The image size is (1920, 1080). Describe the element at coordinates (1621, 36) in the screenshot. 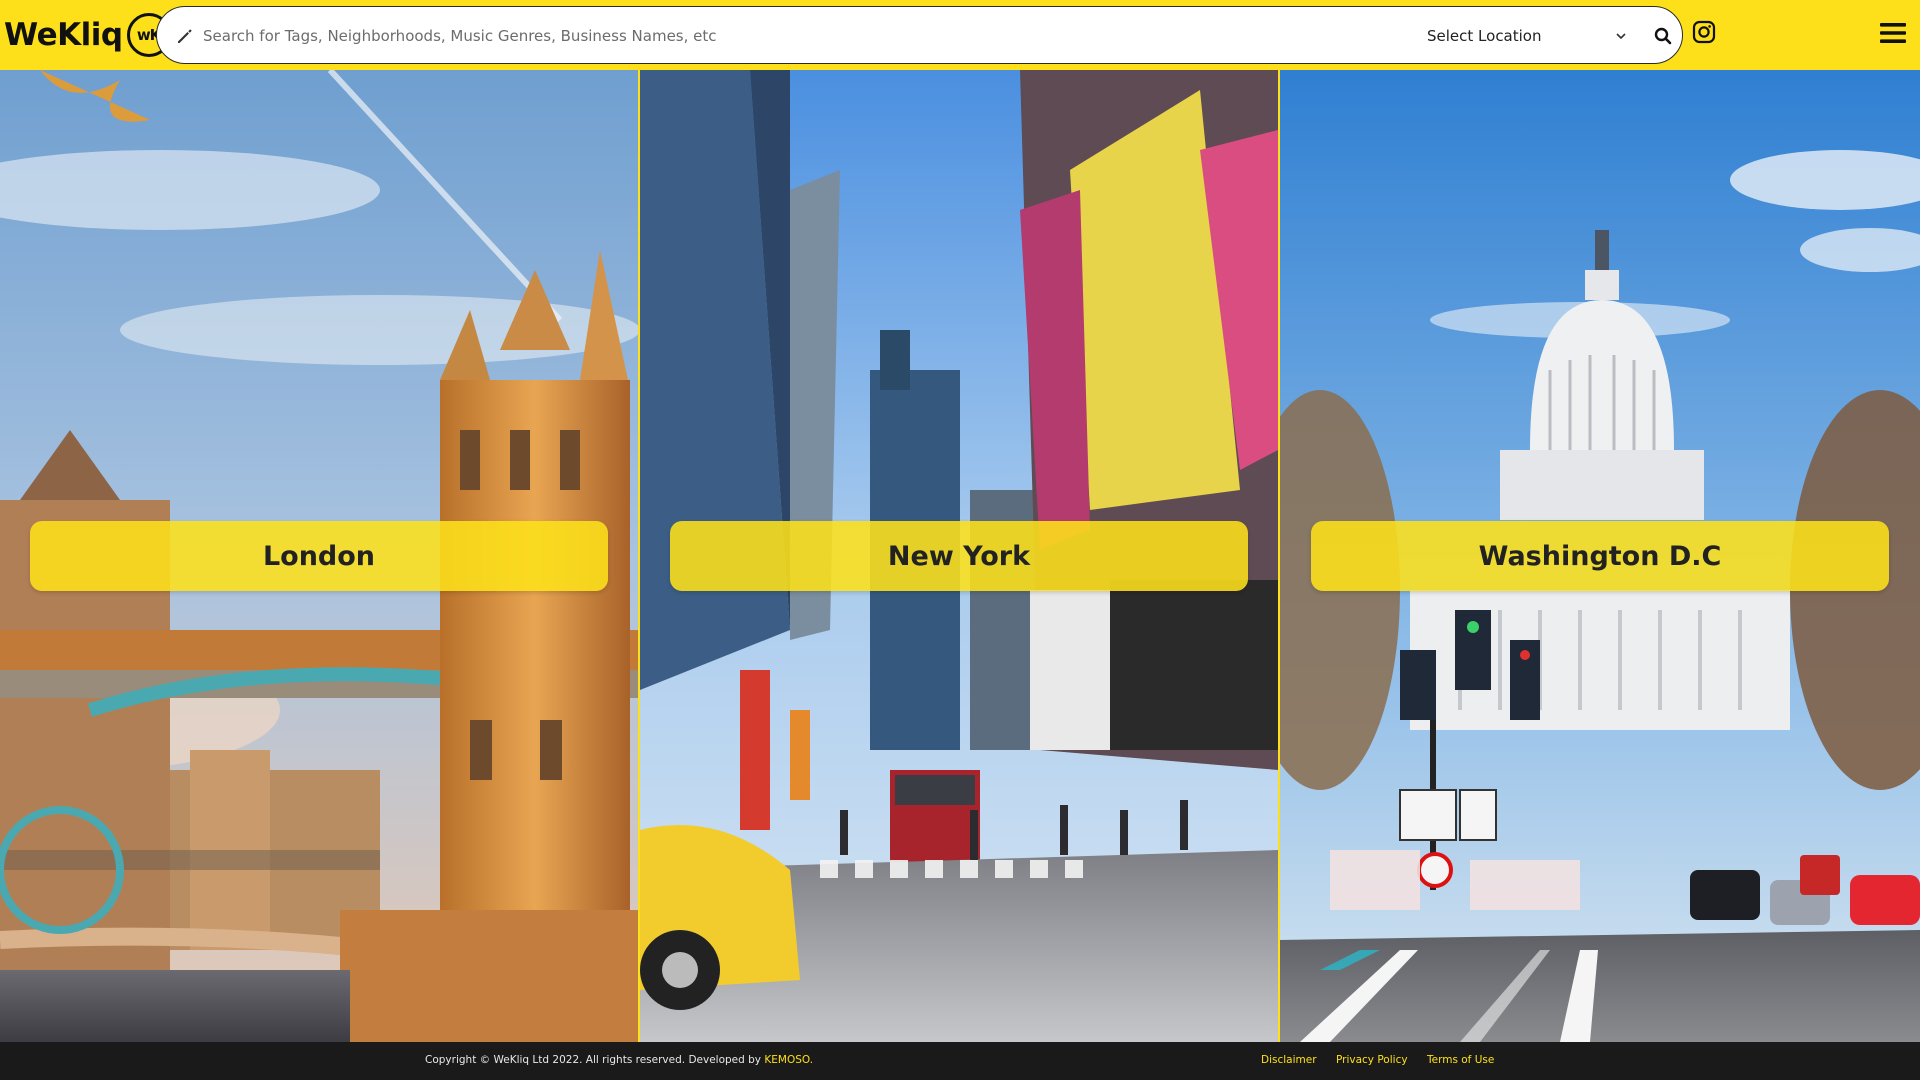

I see `chevron-down-icon` at that location.